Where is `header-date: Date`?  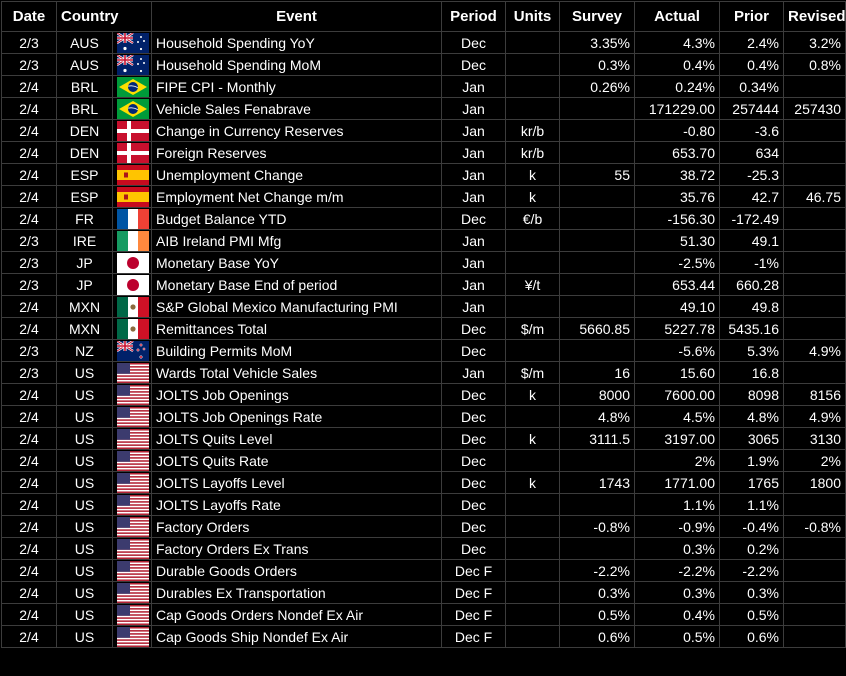
header-date: Date is located at coordinates (29, 16).